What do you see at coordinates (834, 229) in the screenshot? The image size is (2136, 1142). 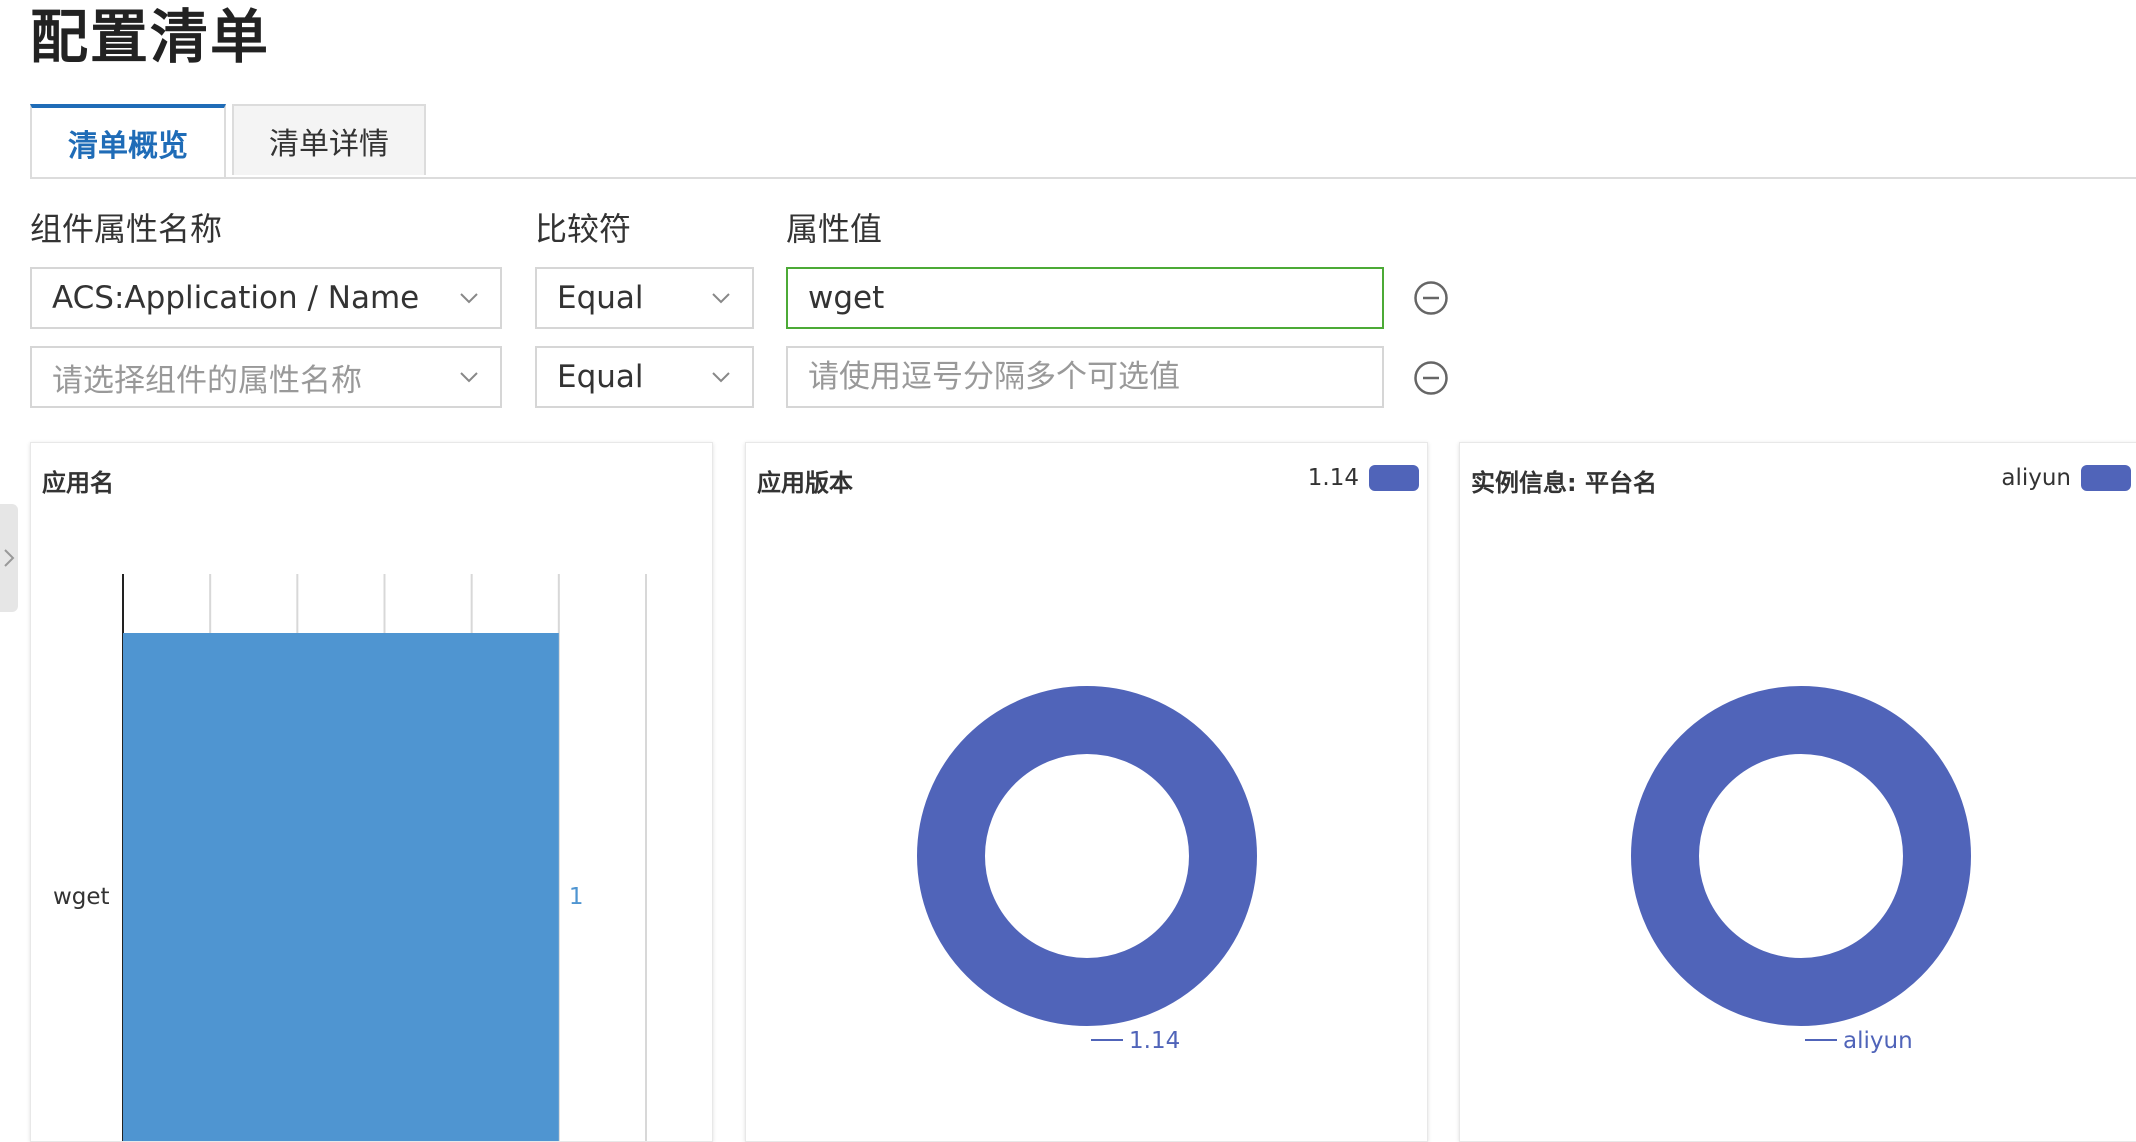 I see `property-value-label: 属性值` at bounding box center [834, 229].